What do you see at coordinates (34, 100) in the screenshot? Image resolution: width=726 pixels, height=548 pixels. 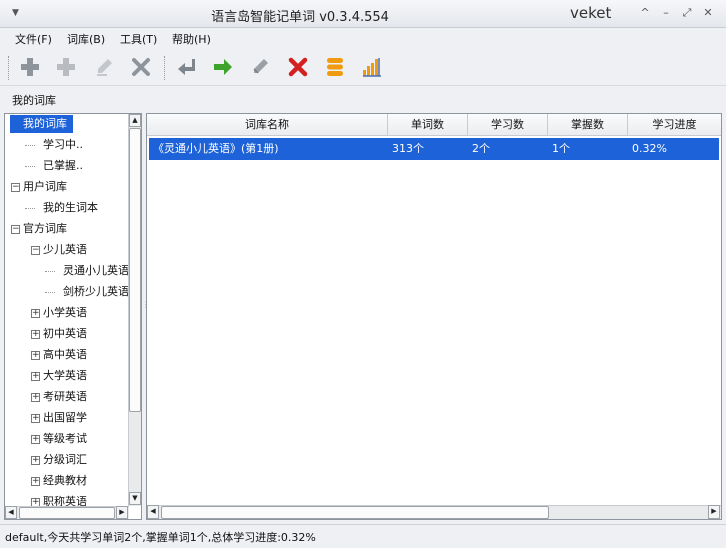 I see `section-label: 我的词库` at bounding box center [34, 100].